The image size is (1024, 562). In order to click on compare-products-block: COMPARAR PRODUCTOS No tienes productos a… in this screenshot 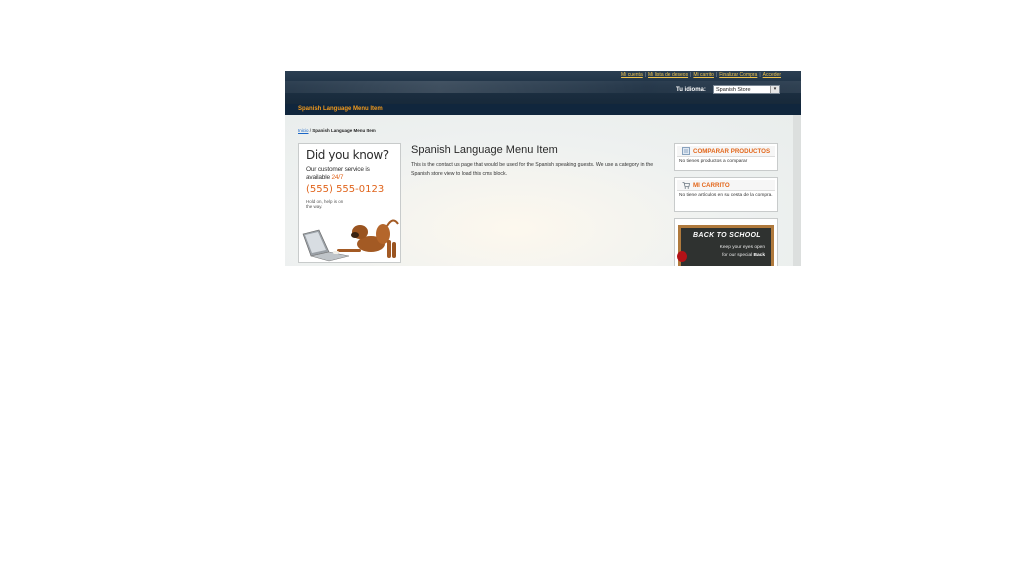, I will do `click(726, 157)`.